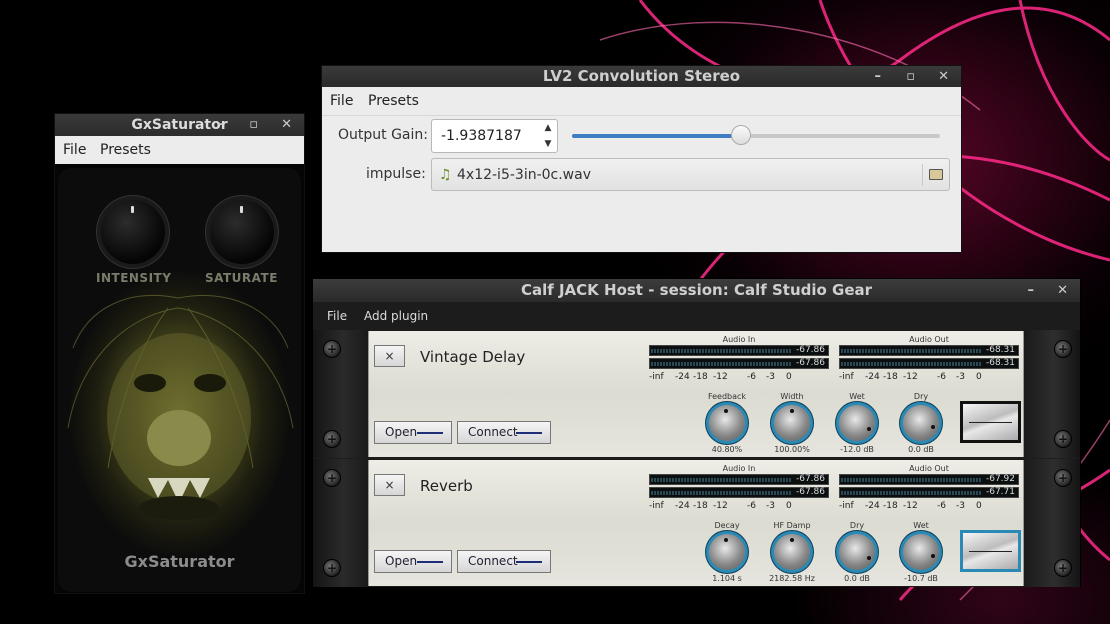 This screenshot has width=1110, height=624. I want to click on plugin-name: Vintage Delay, so click(473, 357).